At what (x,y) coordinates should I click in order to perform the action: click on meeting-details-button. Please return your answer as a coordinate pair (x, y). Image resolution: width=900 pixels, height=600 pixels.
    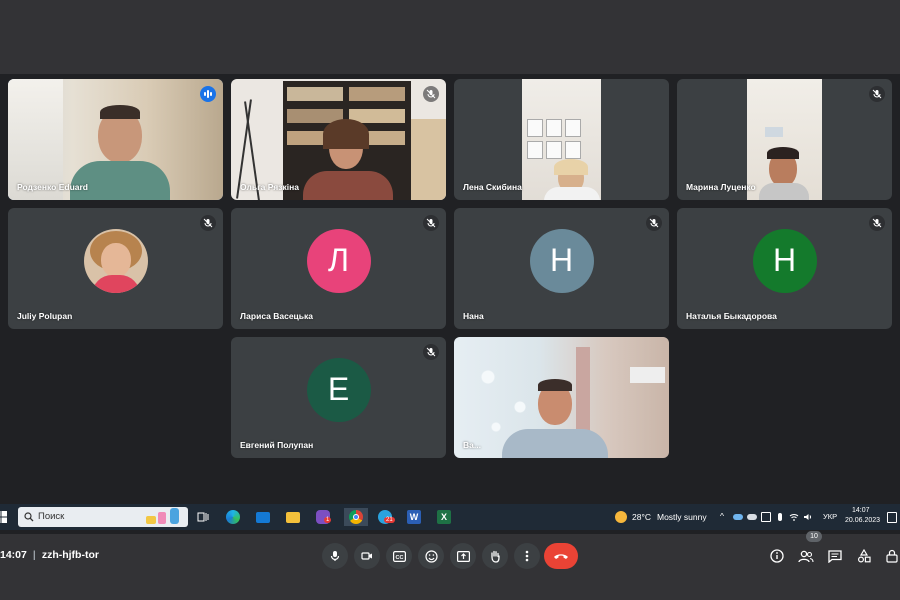
    Looking at the image, I should click on (777, 556).